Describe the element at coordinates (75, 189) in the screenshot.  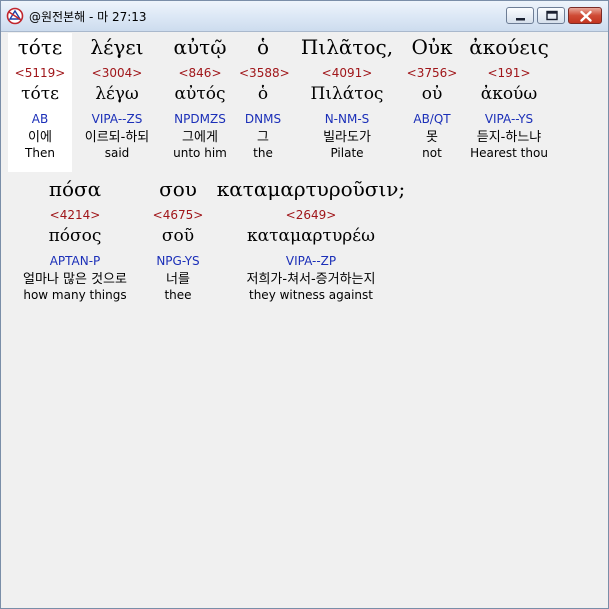
I see `greek-word: πόσα` at that location.